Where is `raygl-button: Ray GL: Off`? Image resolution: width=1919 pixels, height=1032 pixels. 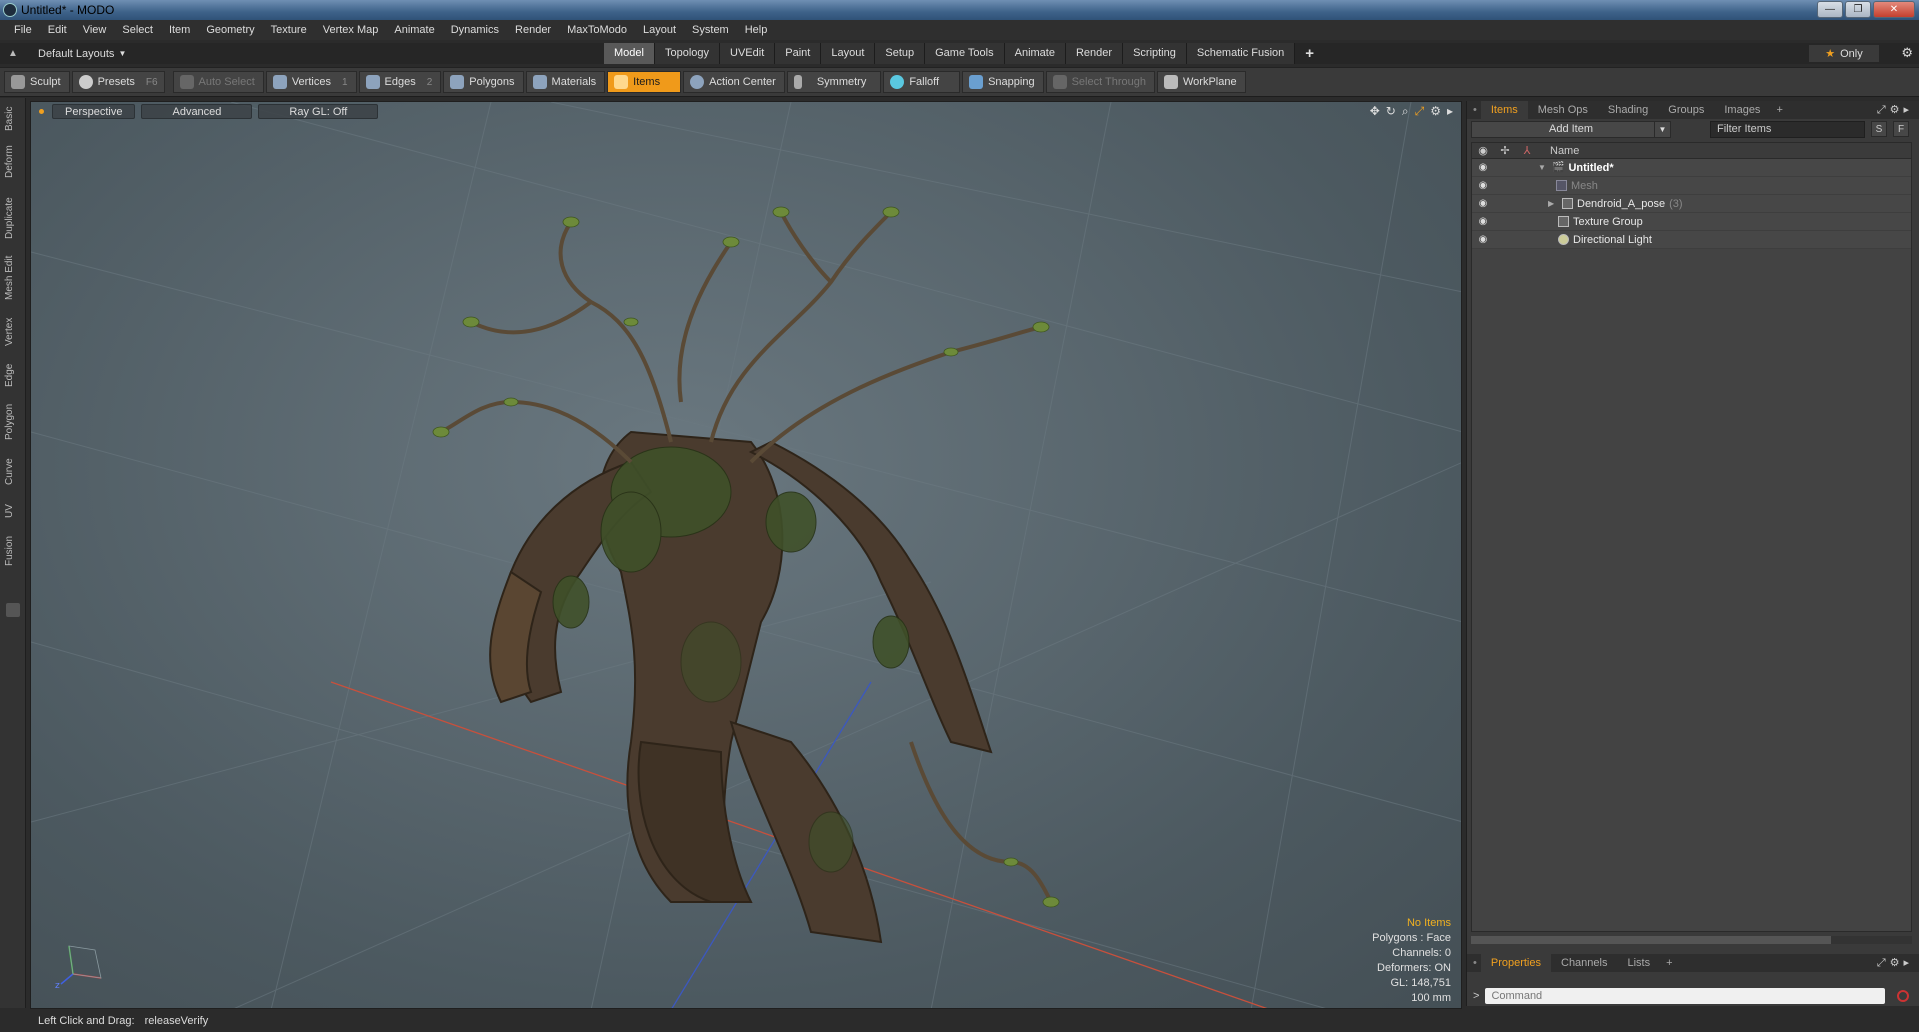
raygl-button: Ray GL: Off is located at coordinates (318, 111).